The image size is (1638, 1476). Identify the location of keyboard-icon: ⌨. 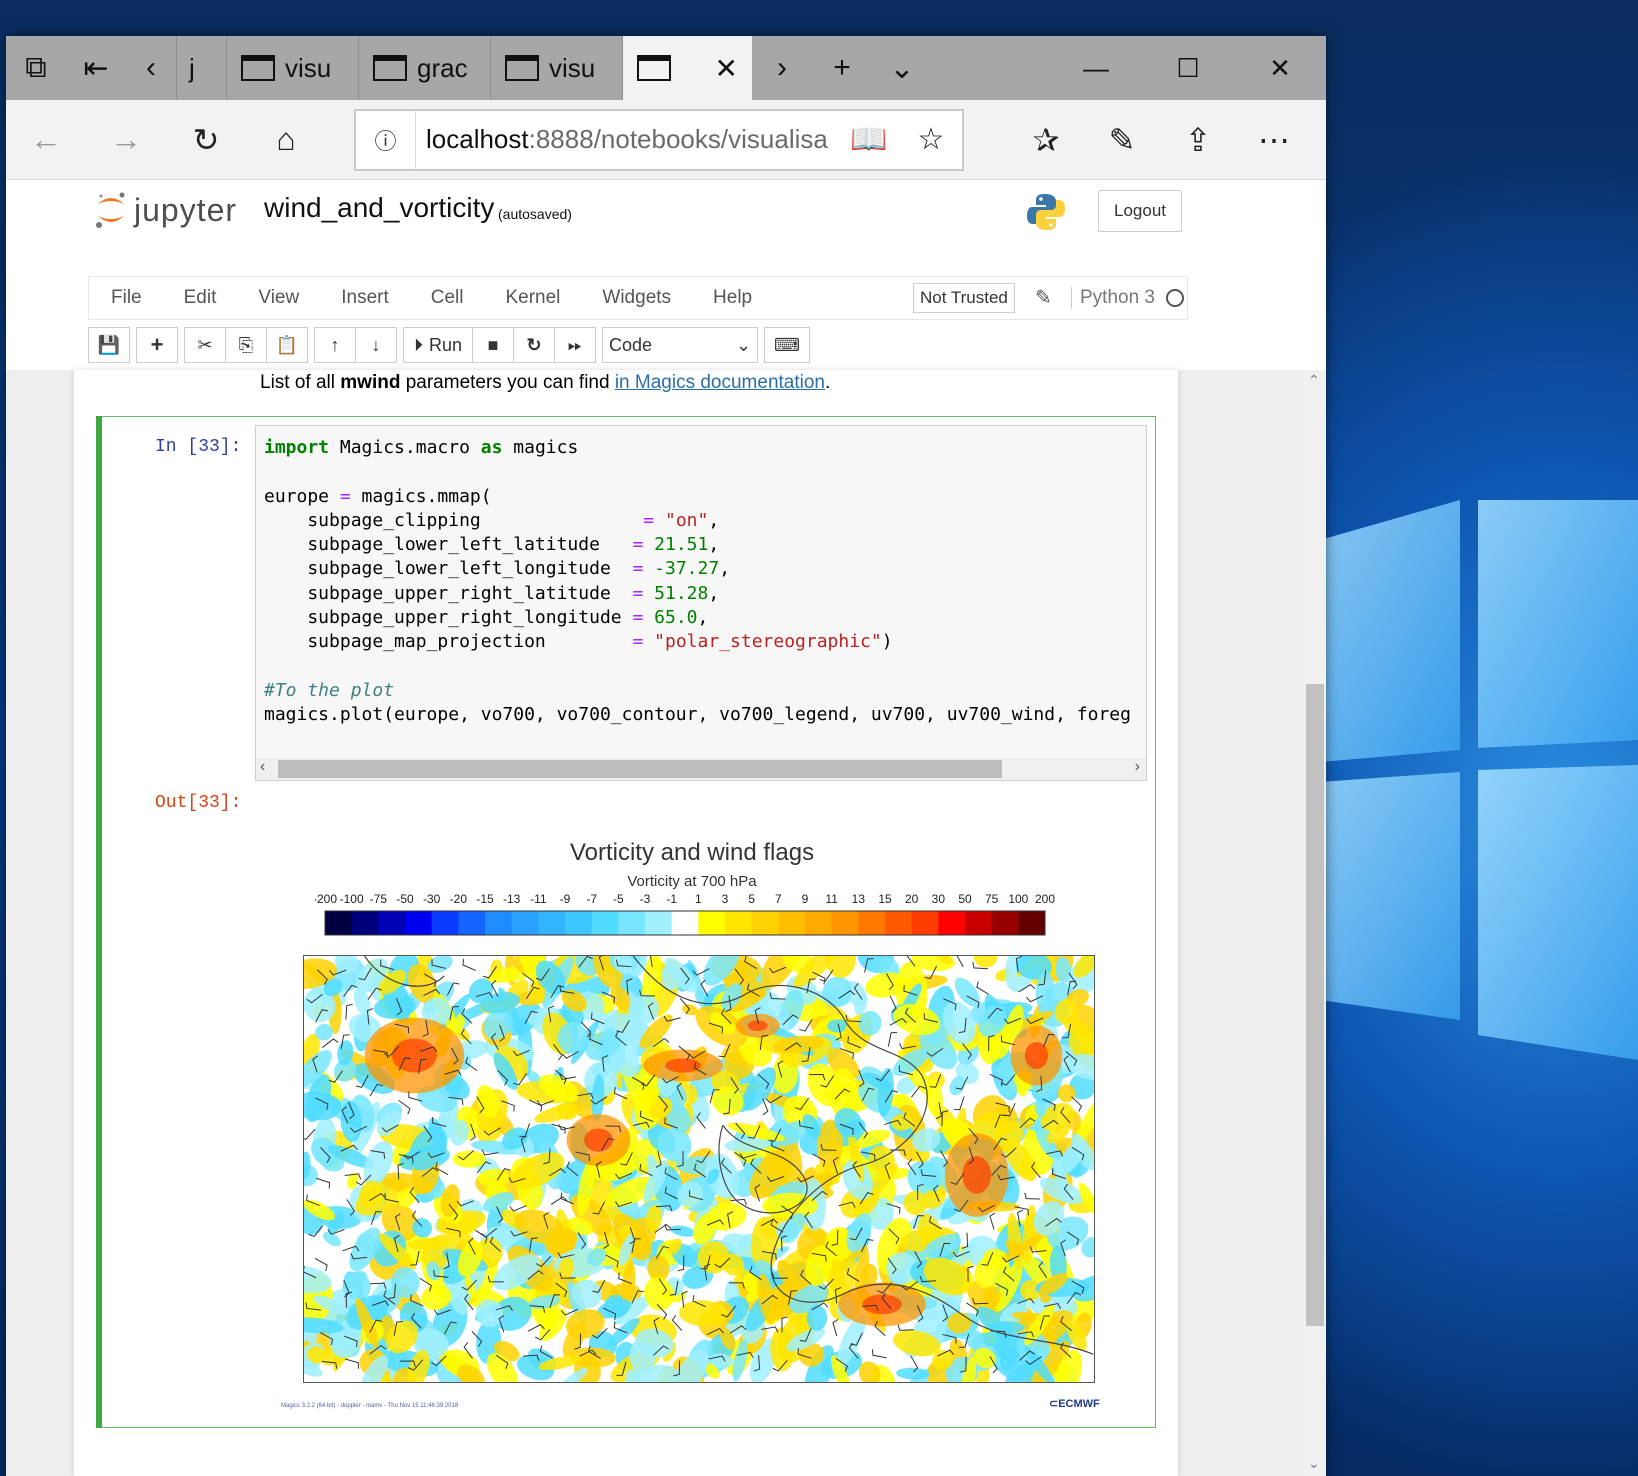
(787, 345).